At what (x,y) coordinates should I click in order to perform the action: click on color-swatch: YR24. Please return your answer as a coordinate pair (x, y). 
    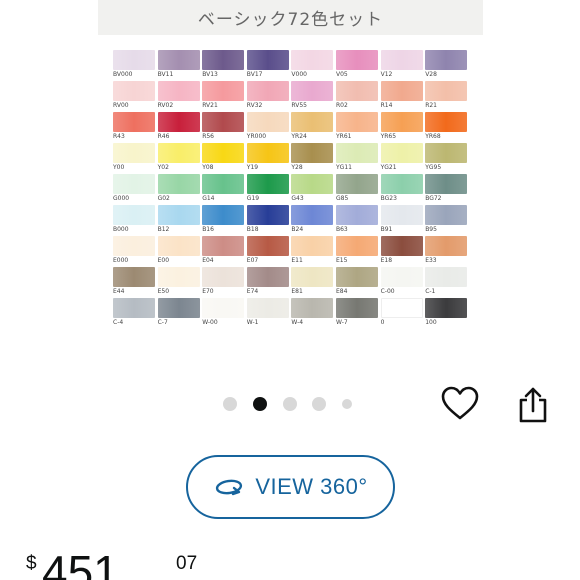
    Looking at the image, I should click on (312, 126).